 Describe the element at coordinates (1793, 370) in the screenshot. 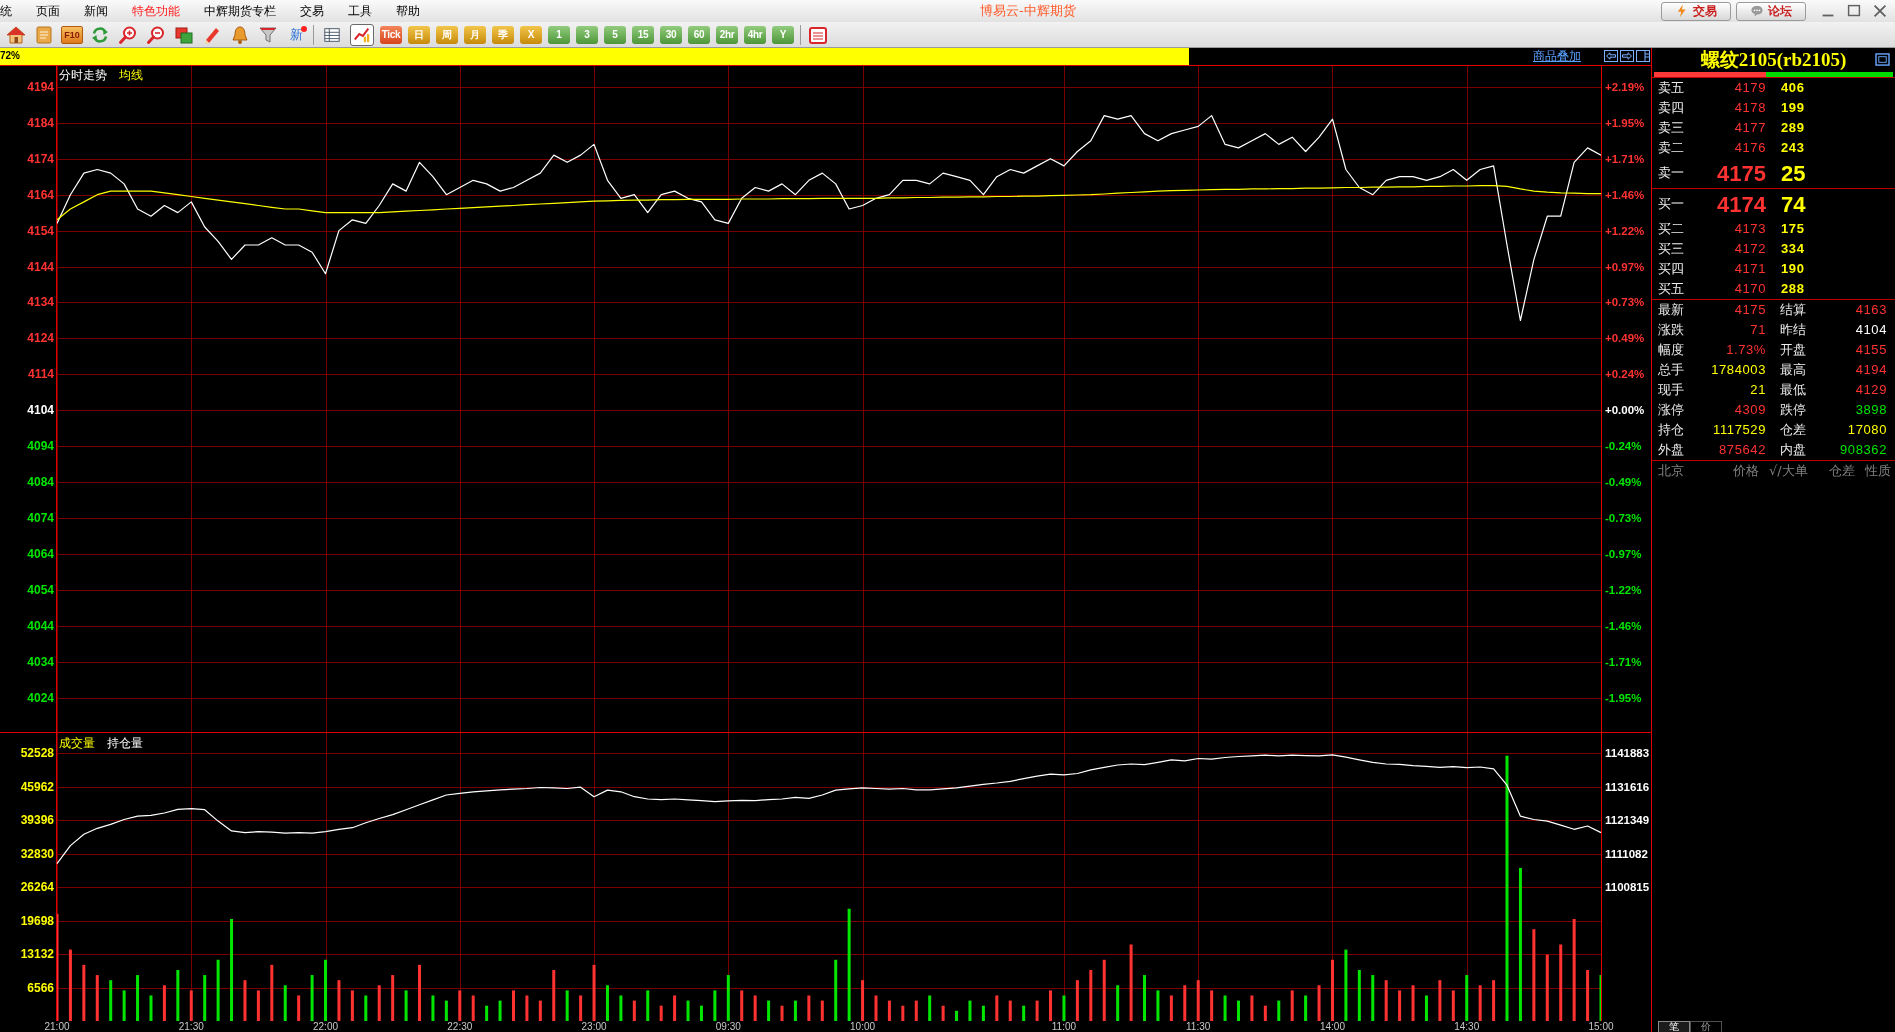

I see `stat-label: 最高` at that location.